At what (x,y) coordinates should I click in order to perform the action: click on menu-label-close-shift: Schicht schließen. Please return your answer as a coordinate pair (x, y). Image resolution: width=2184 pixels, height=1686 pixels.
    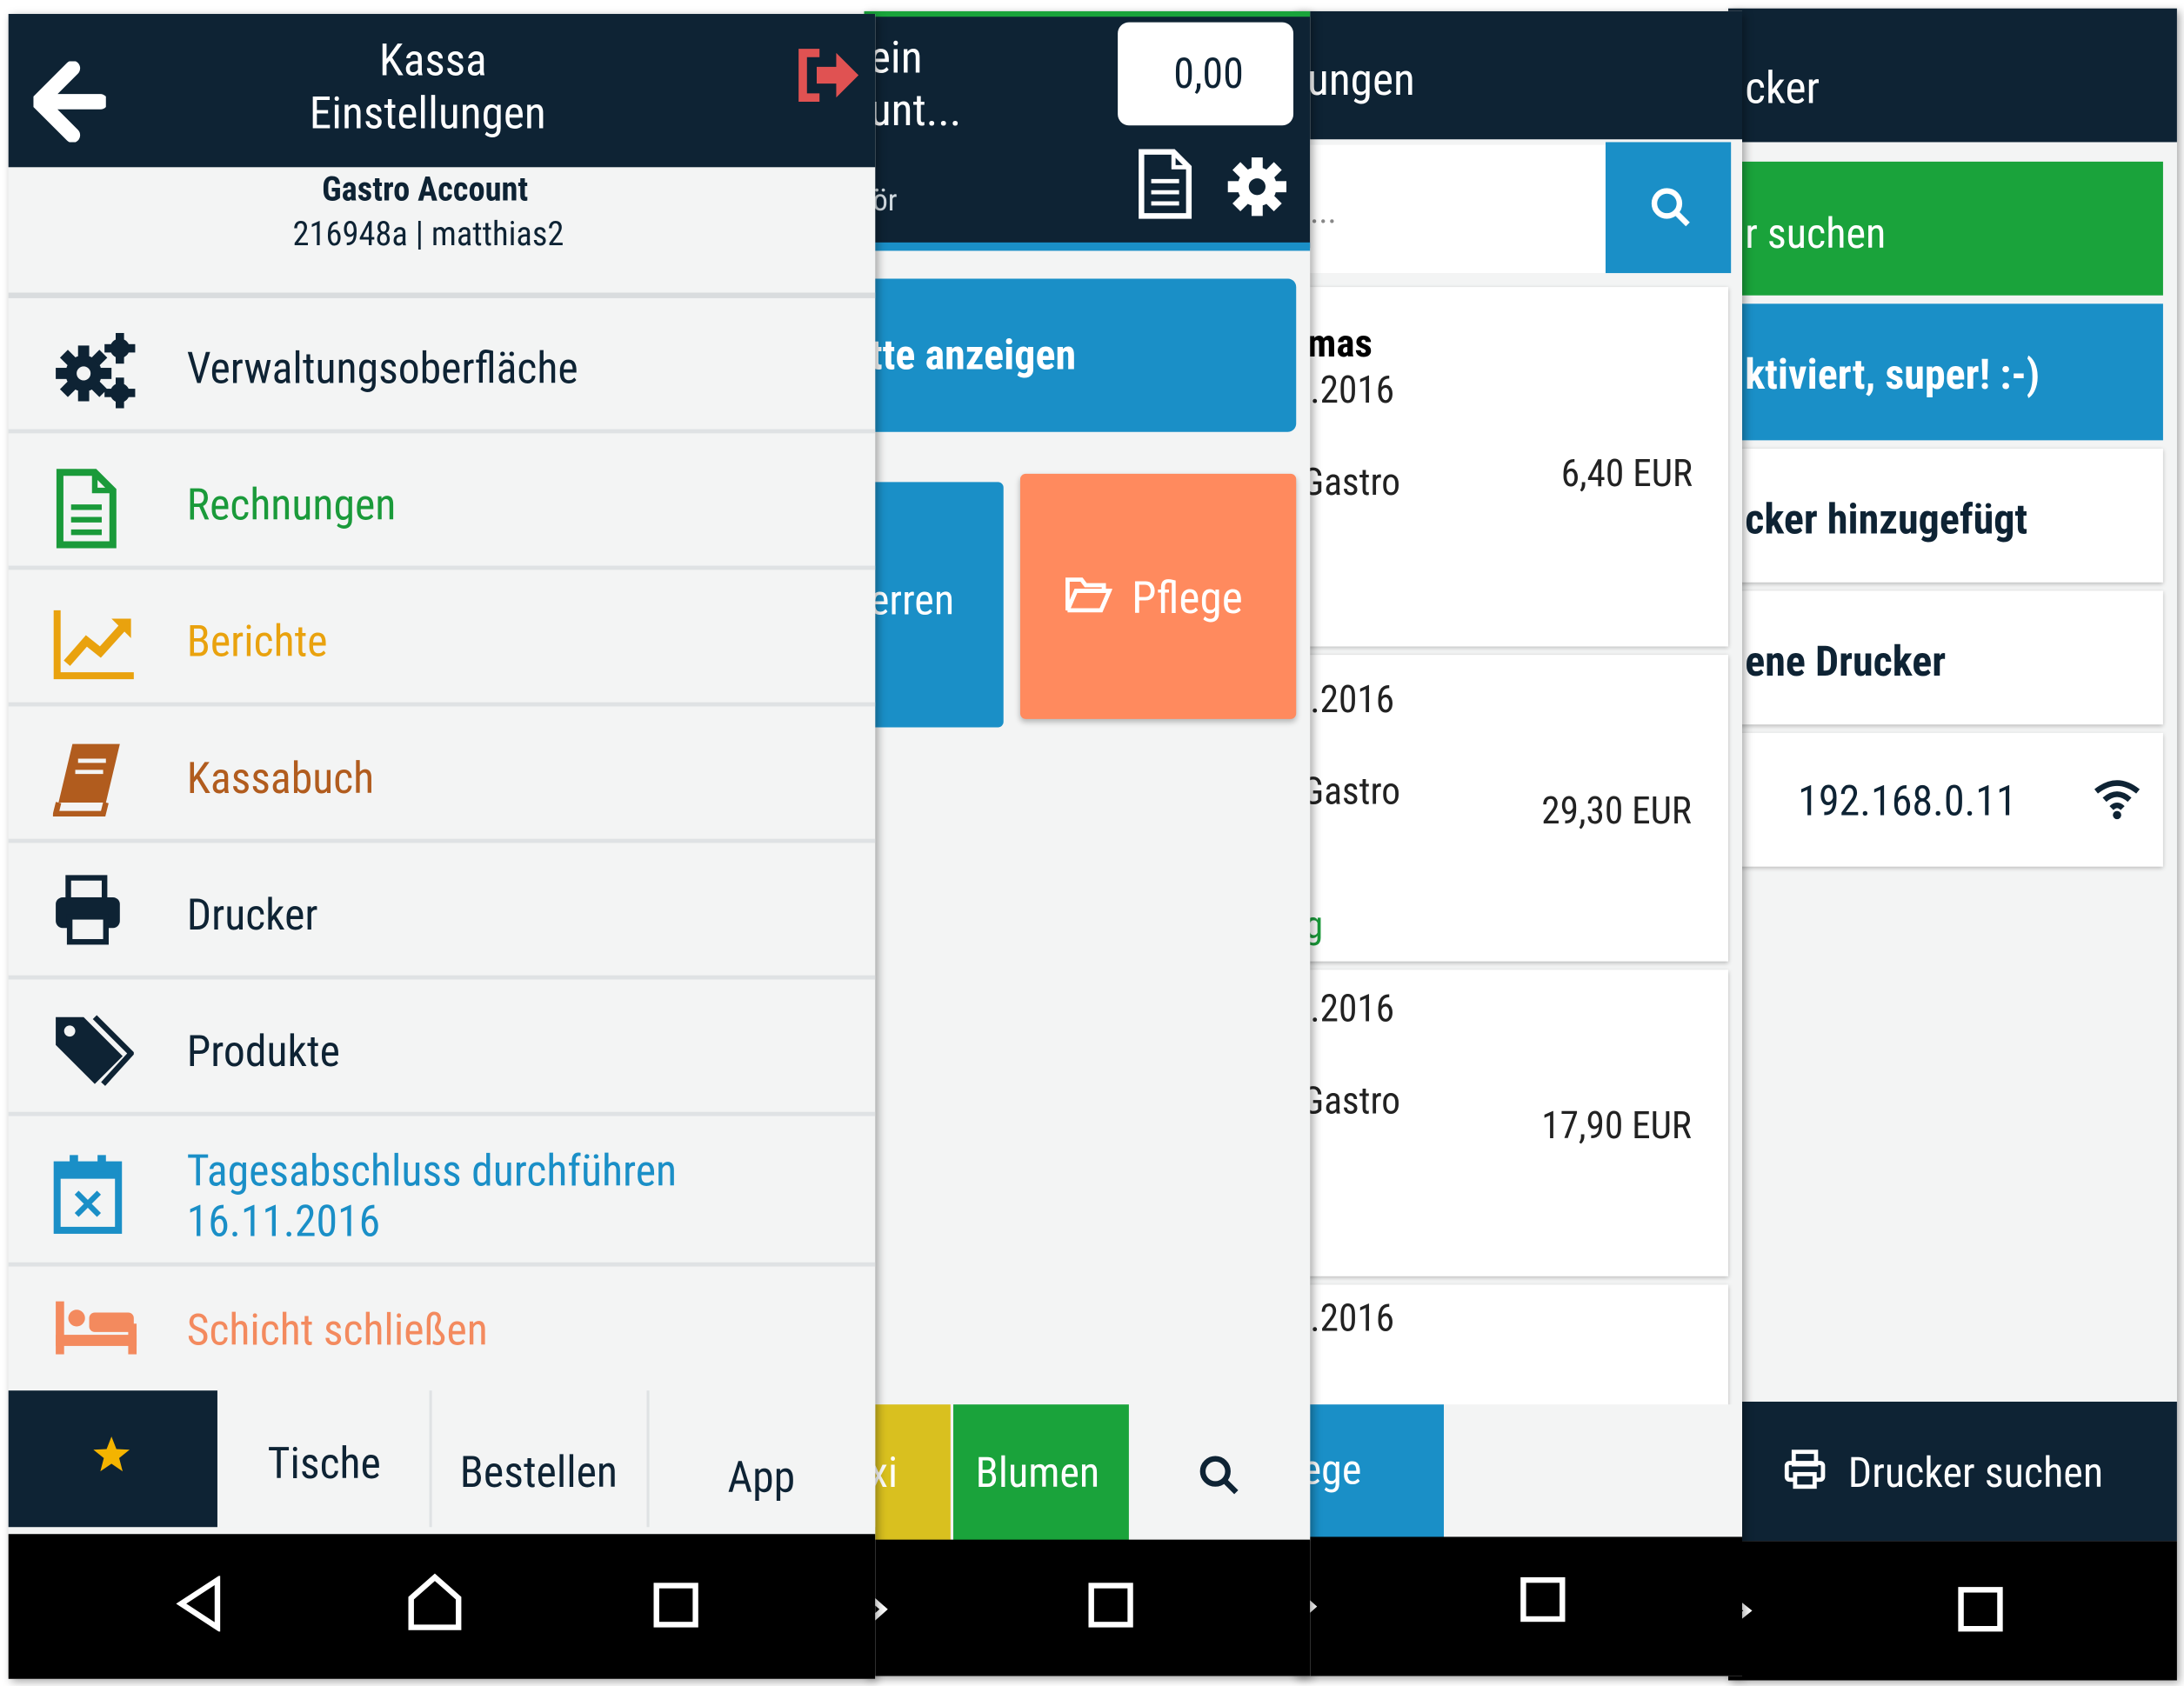
    Looking at the image, I should click on (337, 1329).